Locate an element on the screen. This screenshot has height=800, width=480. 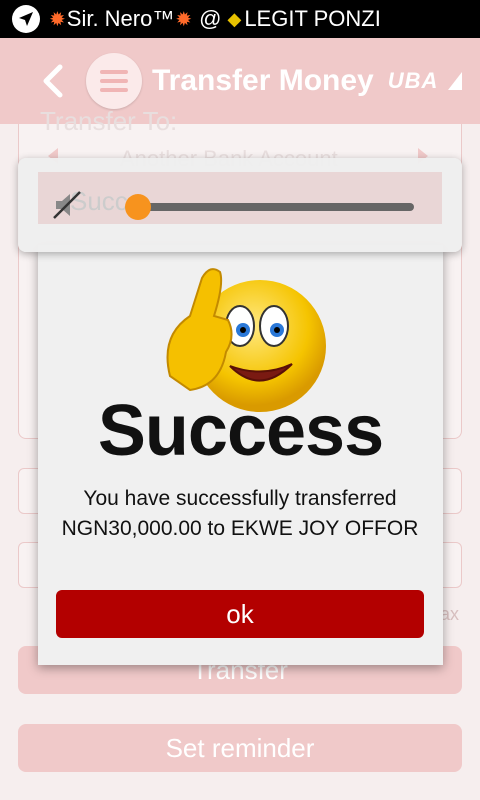
status-bar: ✹ Sir. Nero™ ✹ @ ◆ LEGIT PONZI is located at coordinates (240, 19).